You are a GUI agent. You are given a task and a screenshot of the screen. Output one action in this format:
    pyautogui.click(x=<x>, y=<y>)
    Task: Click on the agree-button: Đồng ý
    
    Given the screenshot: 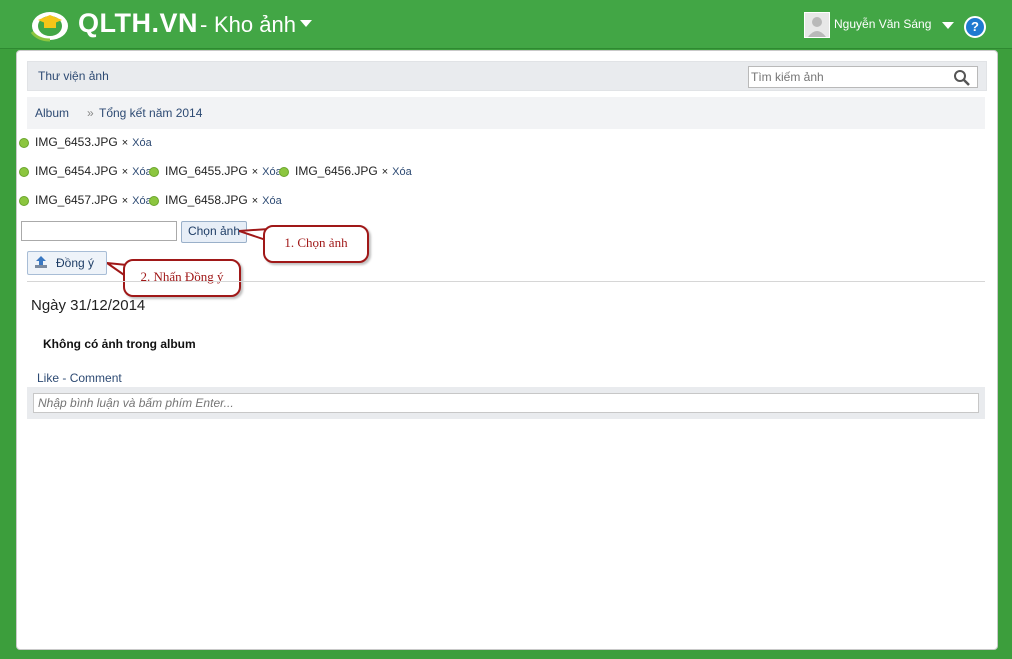 What is the action you would take?
    pyautogui.click(x=67, y=263)
    